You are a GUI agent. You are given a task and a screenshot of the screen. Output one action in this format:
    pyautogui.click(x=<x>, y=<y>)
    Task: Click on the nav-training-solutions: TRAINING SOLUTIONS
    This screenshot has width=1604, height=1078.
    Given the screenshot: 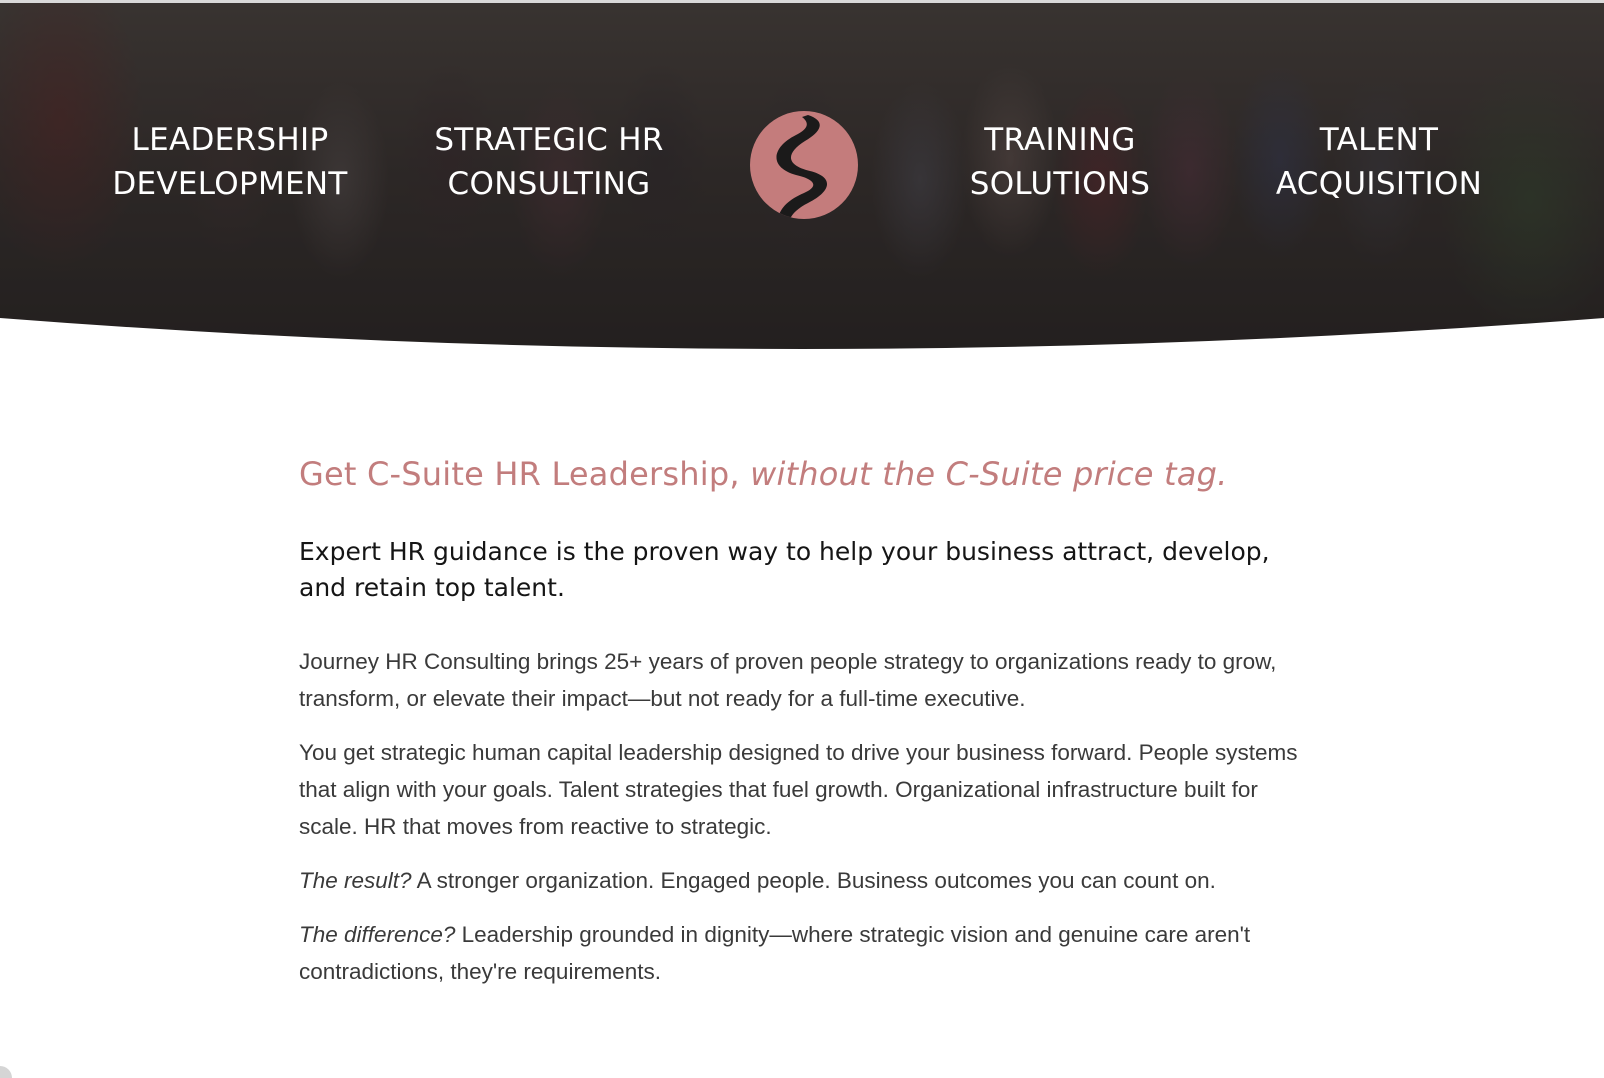 What is the action you would take?
    pyautogui.click(x=1060, y=162)
    